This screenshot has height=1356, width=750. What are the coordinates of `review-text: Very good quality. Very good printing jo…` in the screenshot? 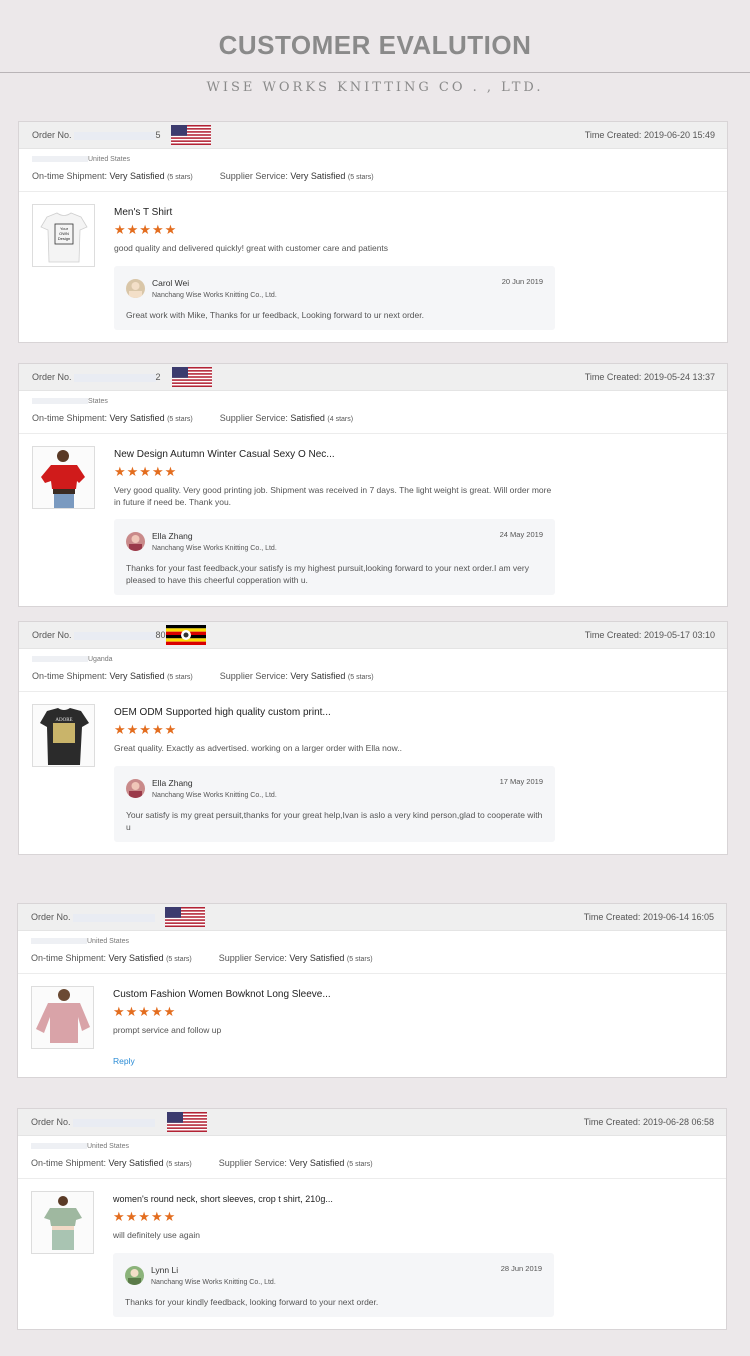 It's located at (333, 496).